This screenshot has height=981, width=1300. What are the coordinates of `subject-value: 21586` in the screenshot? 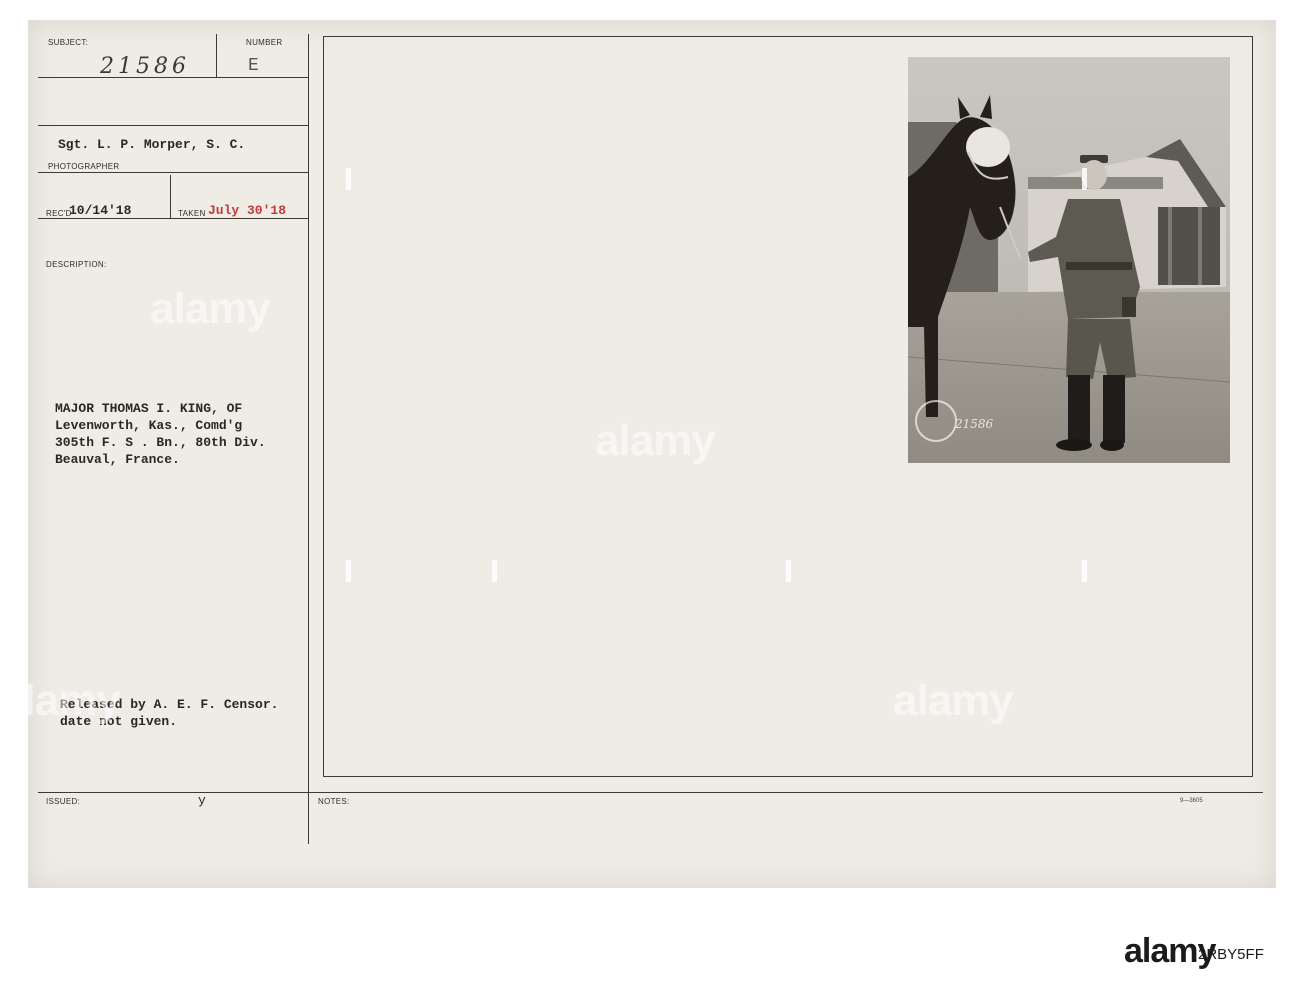 It's located at (145, 66).